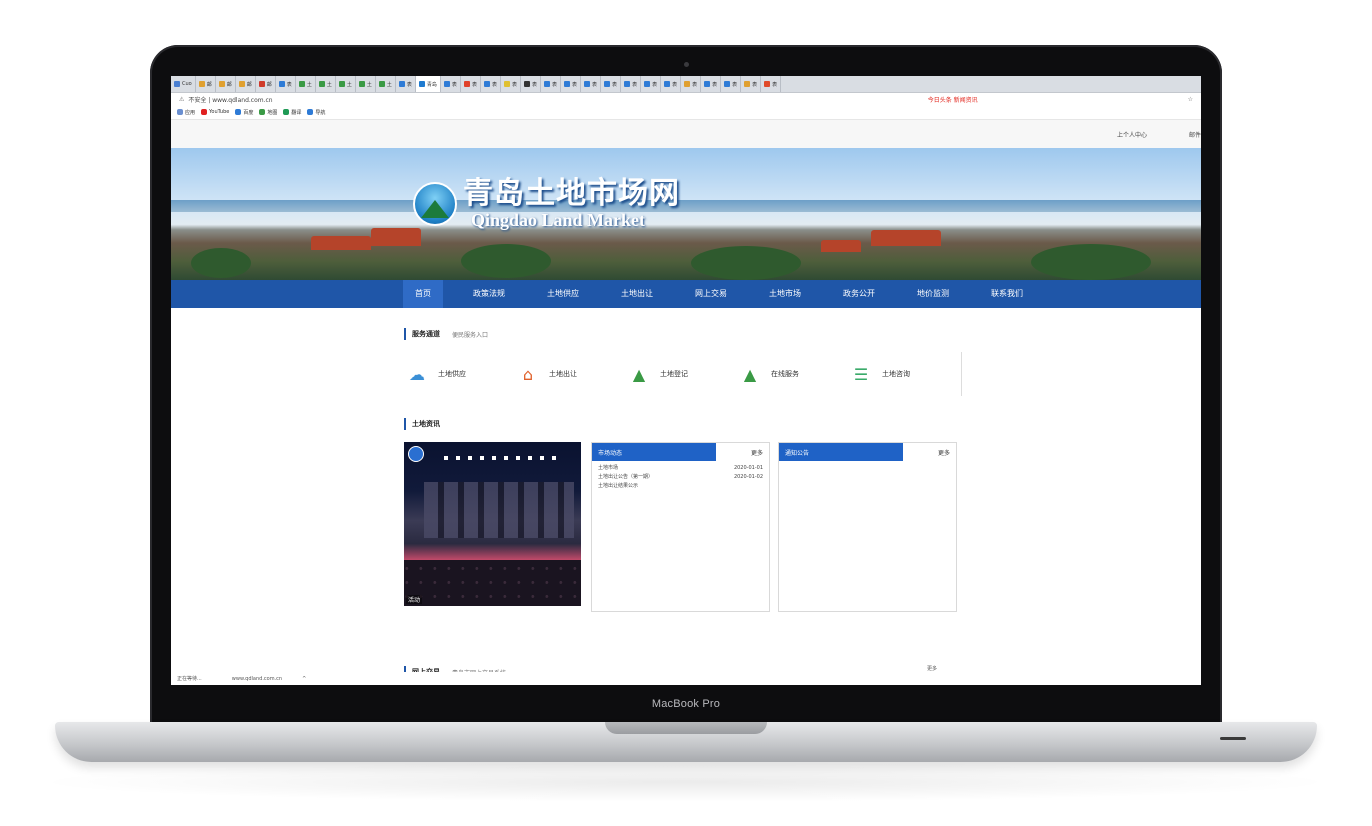  I want to click on bookmark-item: YouTube, so click(215, 112).